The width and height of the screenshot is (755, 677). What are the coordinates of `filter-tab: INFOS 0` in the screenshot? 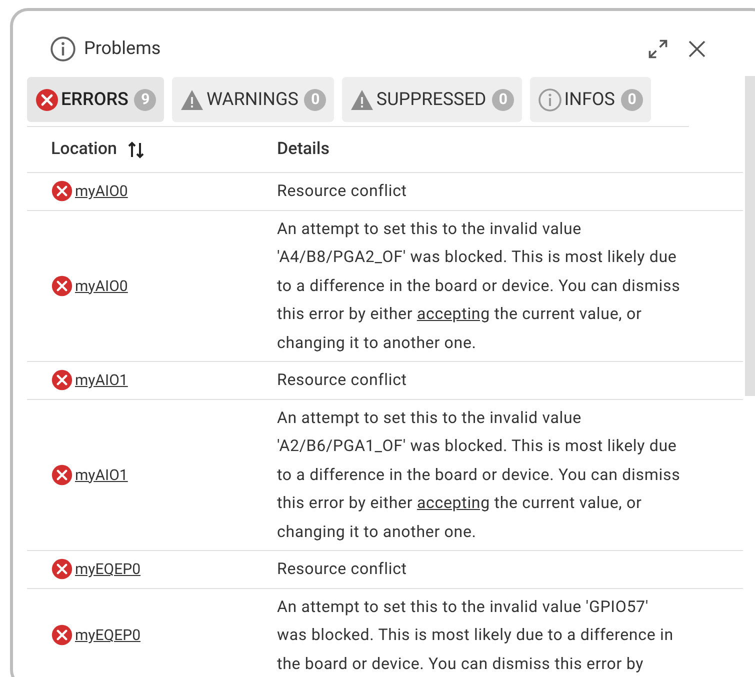 It's located at (590, 99).